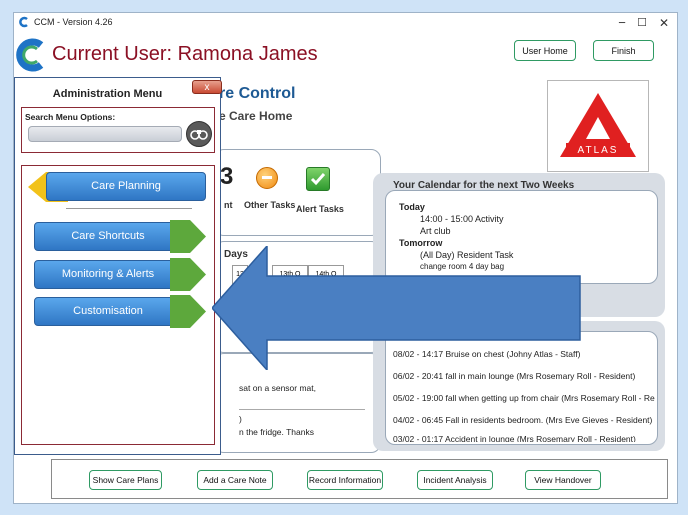  What do you see at coordinates (345, 480) in the screenshot?
I see `record-information-button: Record Information` at bounding box center [345, 480].